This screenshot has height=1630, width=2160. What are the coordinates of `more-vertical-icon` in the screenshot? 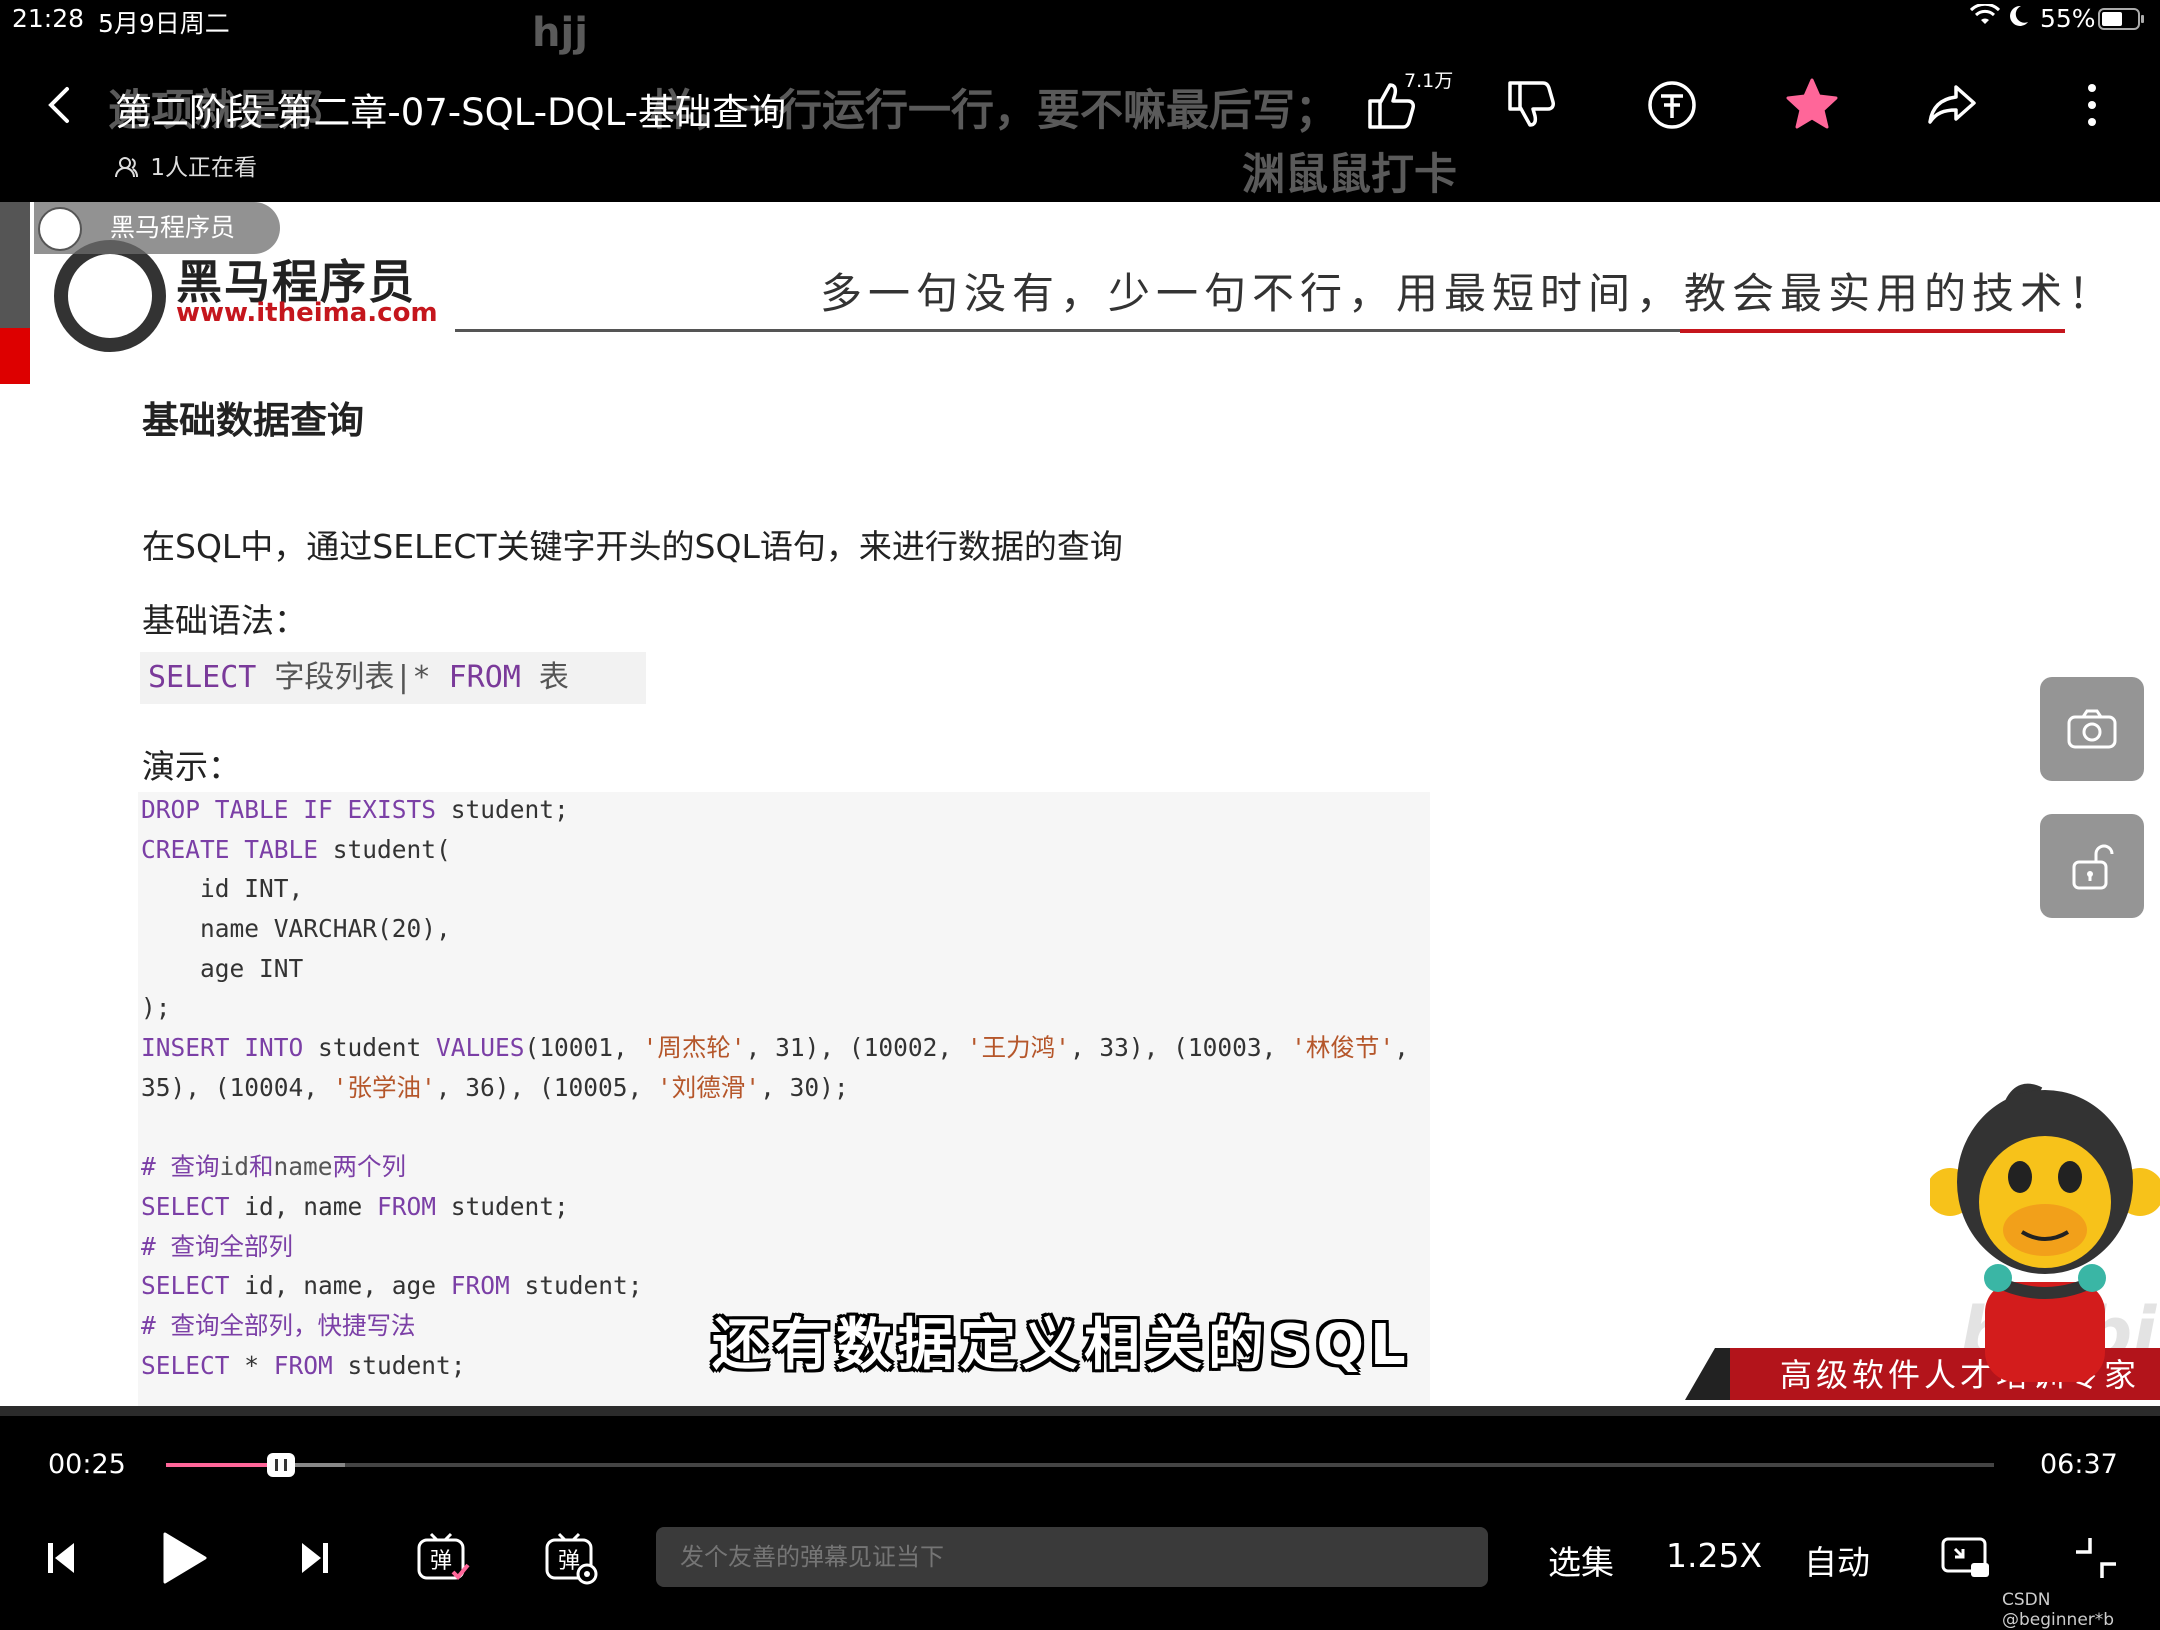 It's located at (2092, 105).